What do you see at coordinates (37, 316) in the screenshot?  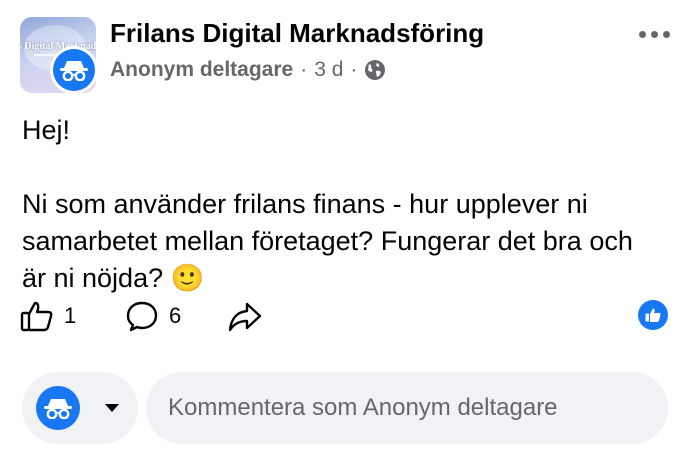 I see `thumbs-up-outline-icon` at bounding box center [37, 316].